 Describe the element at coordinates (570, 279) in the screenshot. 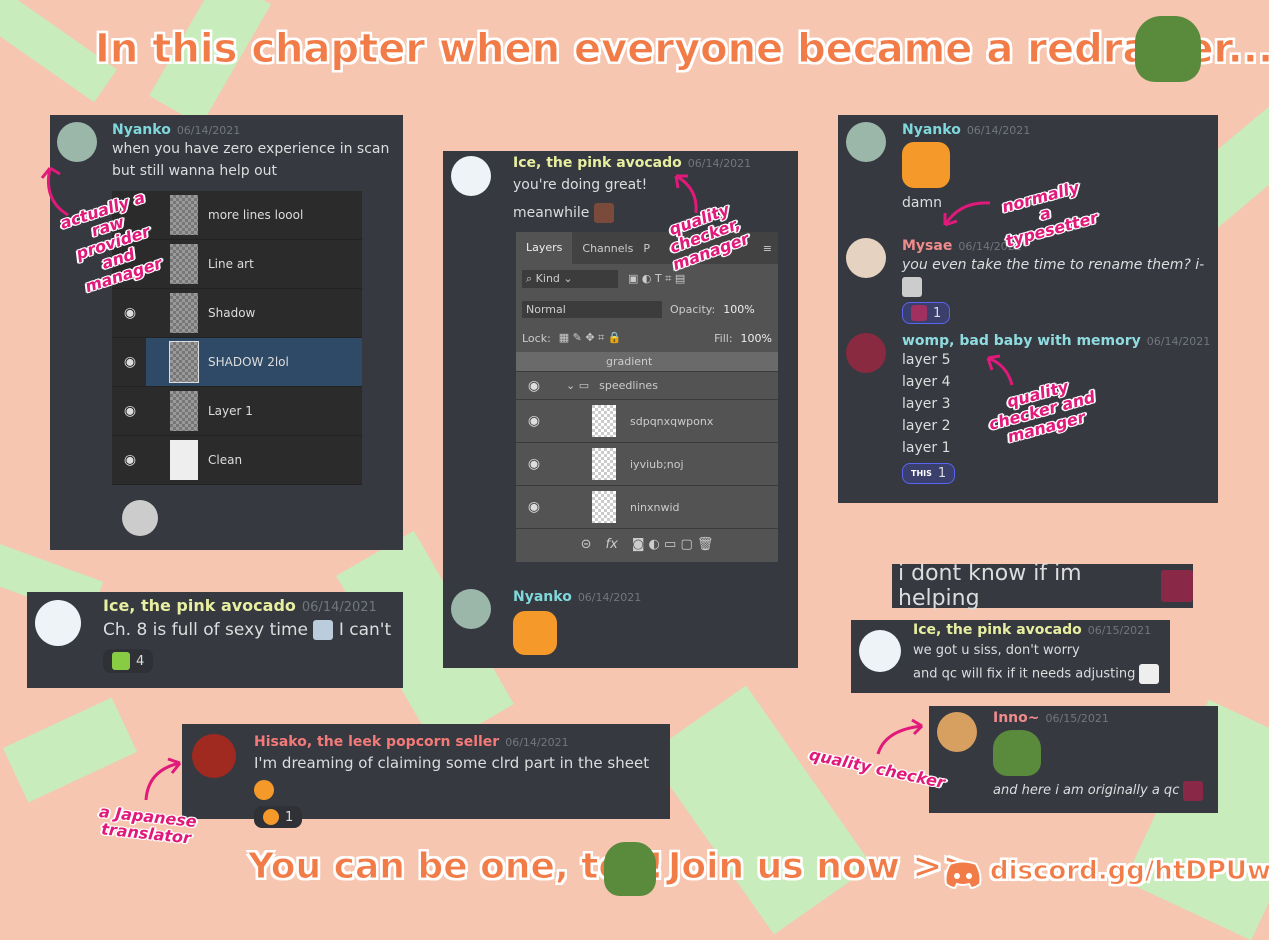

I see `kind-filter-select: ⌕ Kind ⌄` at that location.